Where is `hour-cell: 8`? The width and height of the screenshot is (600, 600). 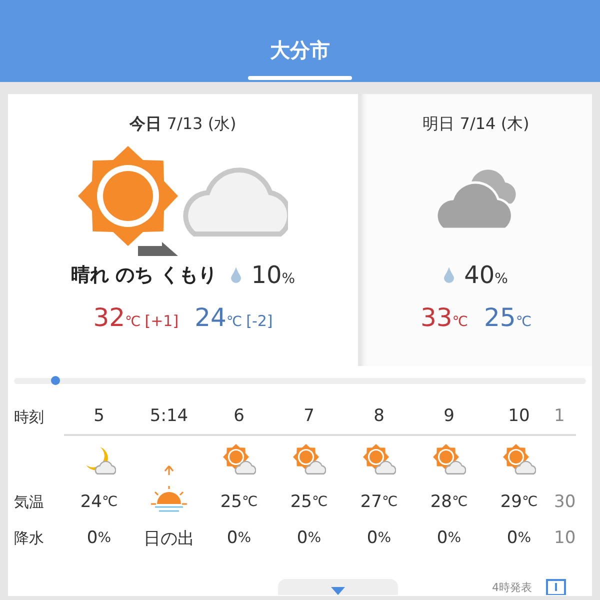
hour-cell: 8 is located at coordinates (379, 417).